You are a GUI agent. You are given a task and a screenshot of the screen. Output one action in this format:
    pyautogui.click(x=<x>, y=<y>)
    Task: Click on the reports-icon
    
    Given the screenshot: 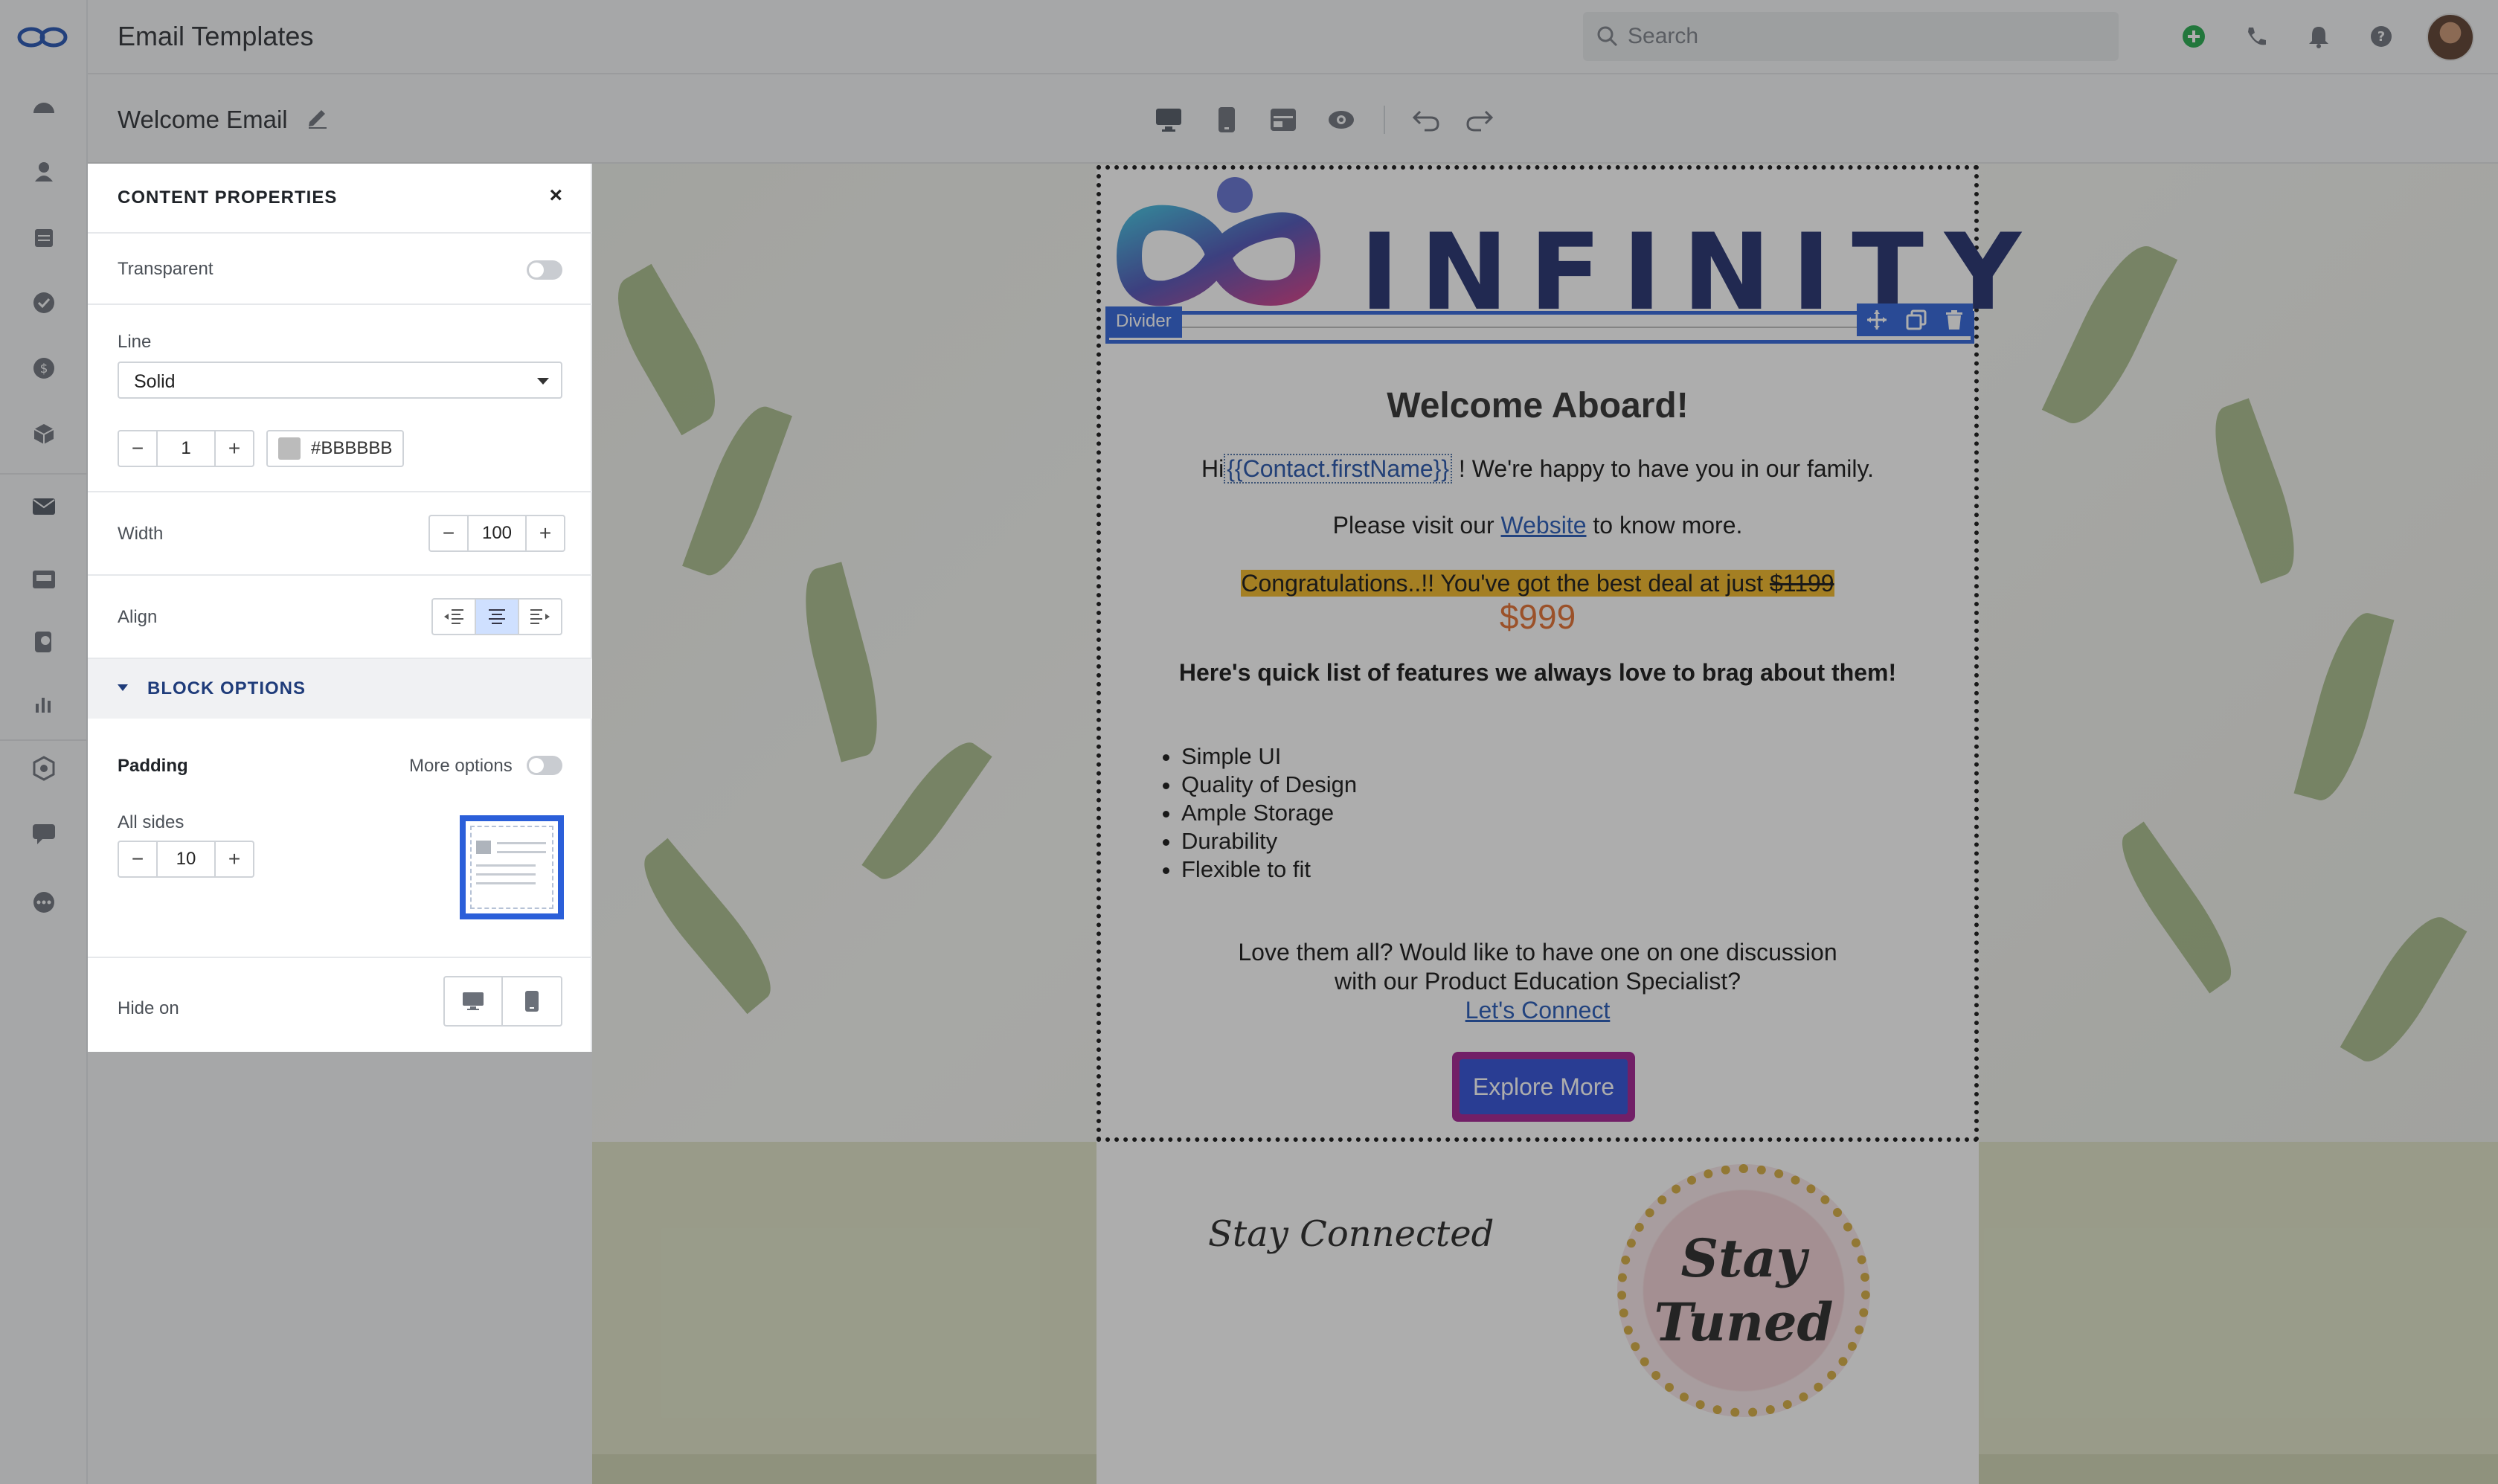 What is the action you would take?
    pyautogui.click(x=44, y=703)
    